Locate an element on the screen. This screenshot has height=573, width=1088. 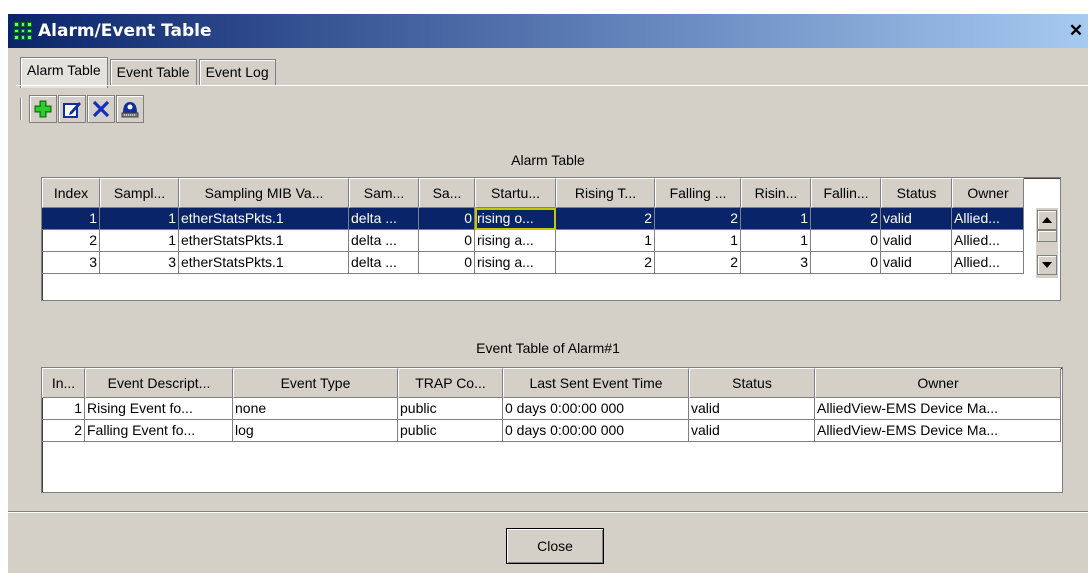
toolbar is located at coordinates (82, 109).